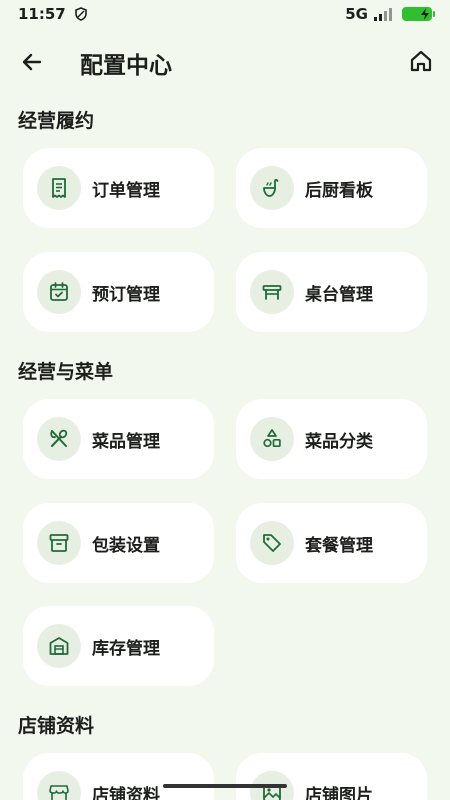 This screenshot has height=800, width=450. Describe the element at coordinates (56, 726) in the screenshot. I see `section-title-store-info: 店铺资料` at that location.